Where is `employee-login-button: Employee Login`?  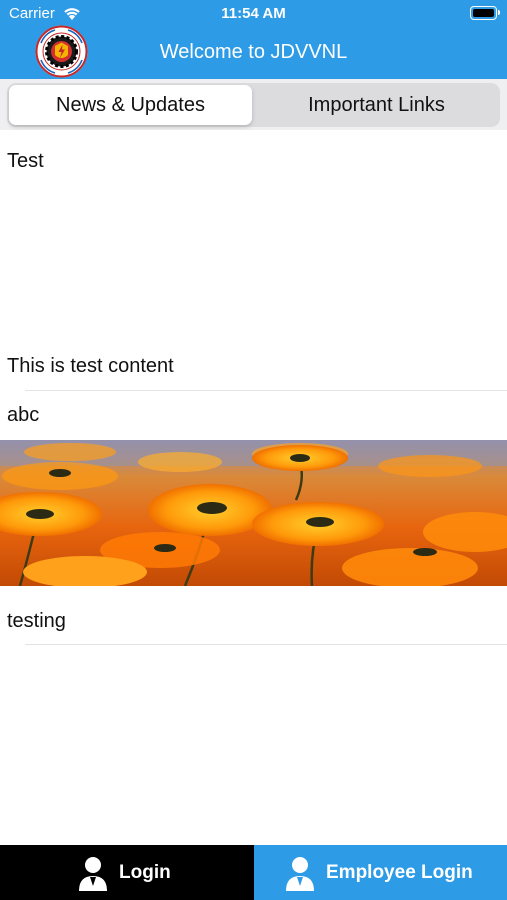
employee-login-button: Employee Login is located at coordinates (380, 872).